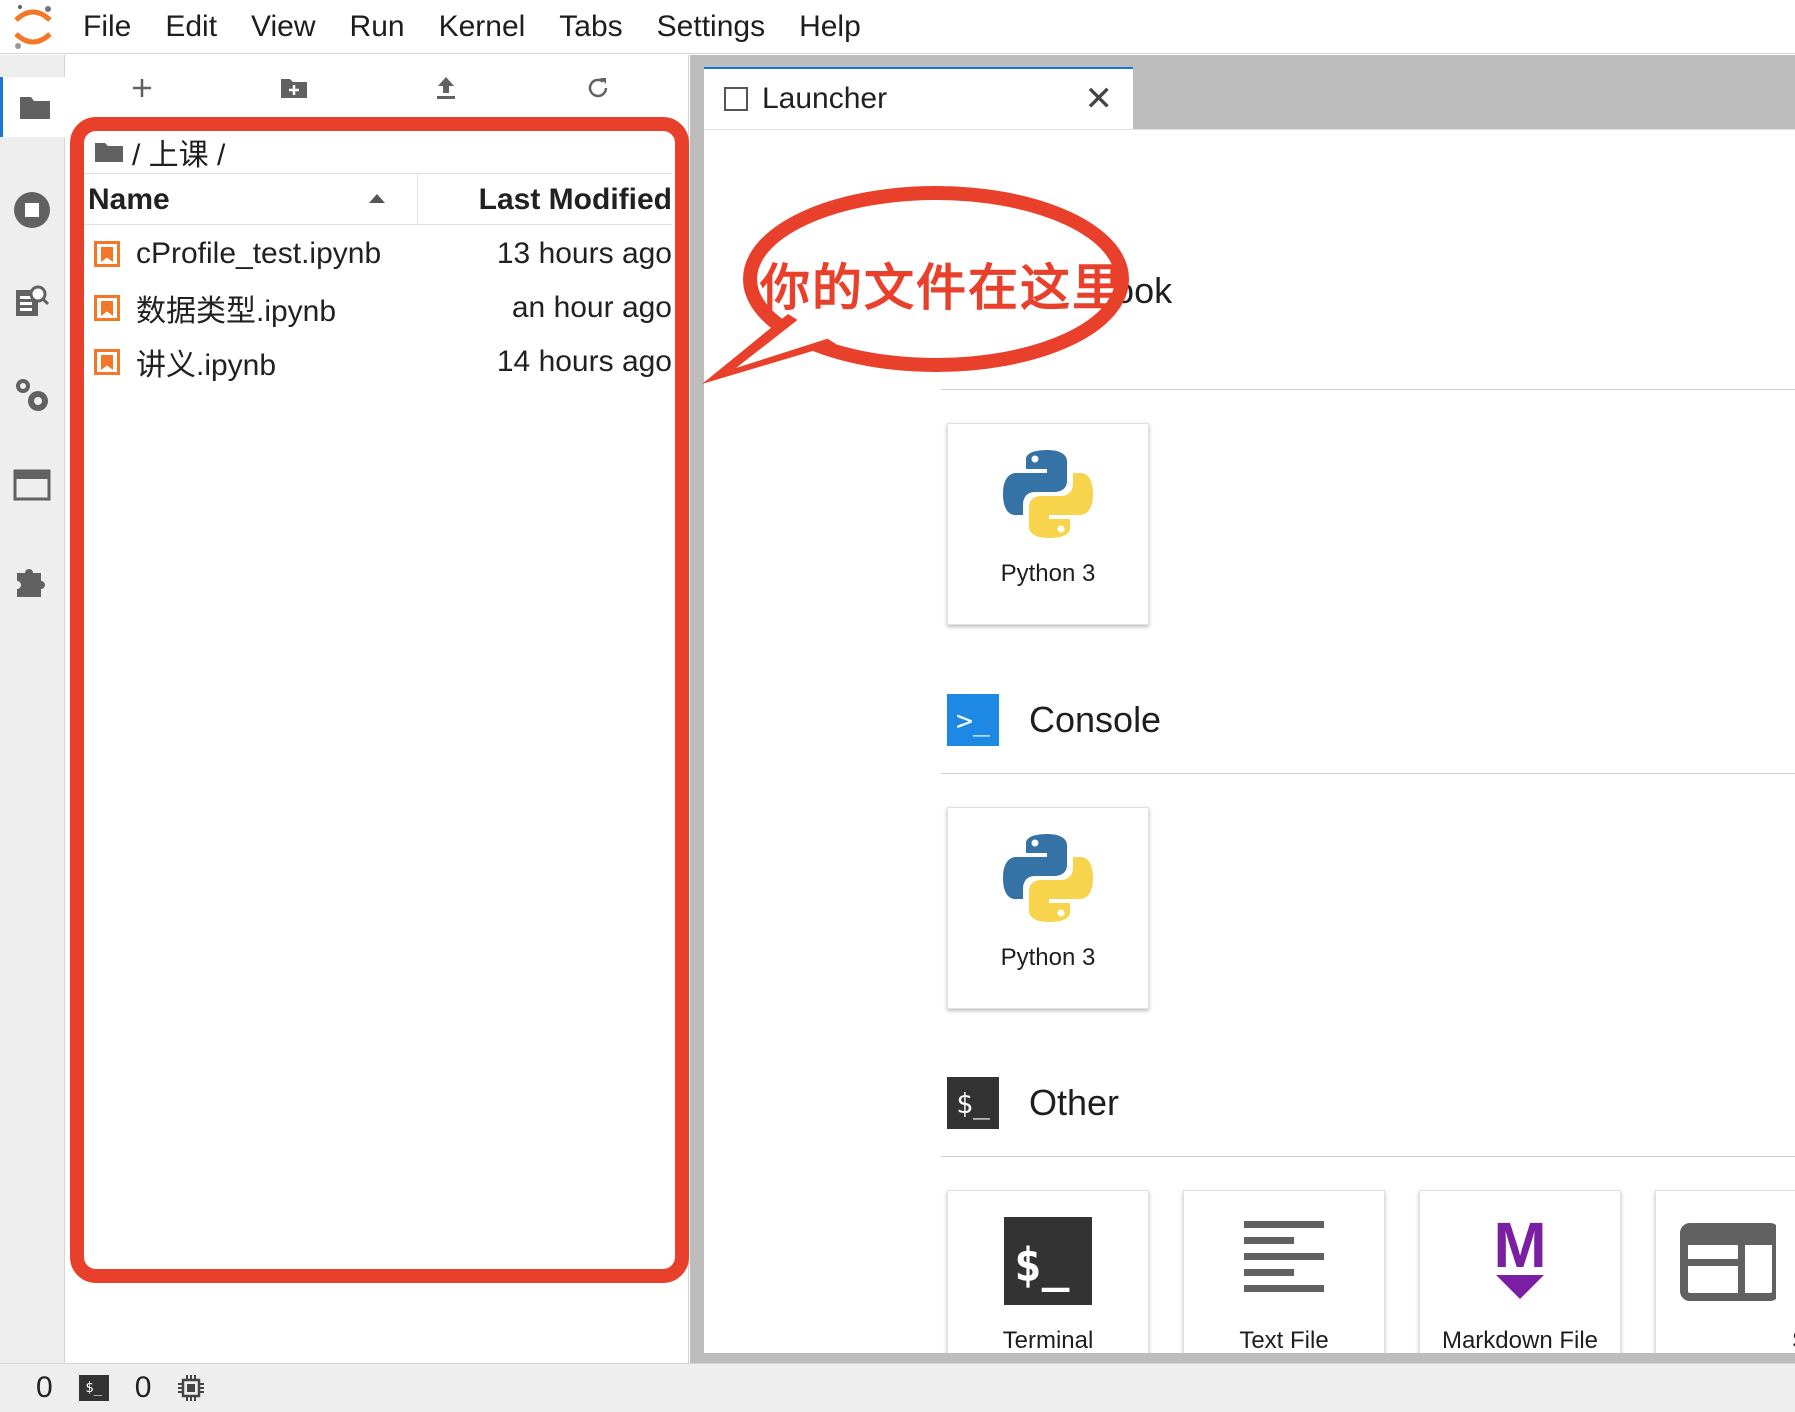  What do you see at coordinates (191, 1388) in the screenshot?
I see `cpu-icon` at bounding box center [191, 1388].